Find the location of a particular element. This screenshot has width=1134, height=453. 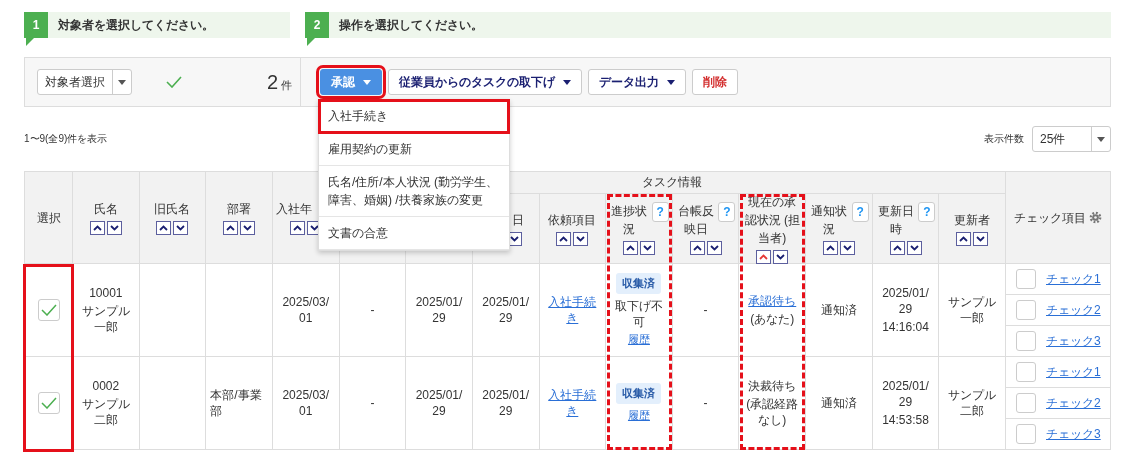

employee-id: 0002 is located at coordinates (106, 385).